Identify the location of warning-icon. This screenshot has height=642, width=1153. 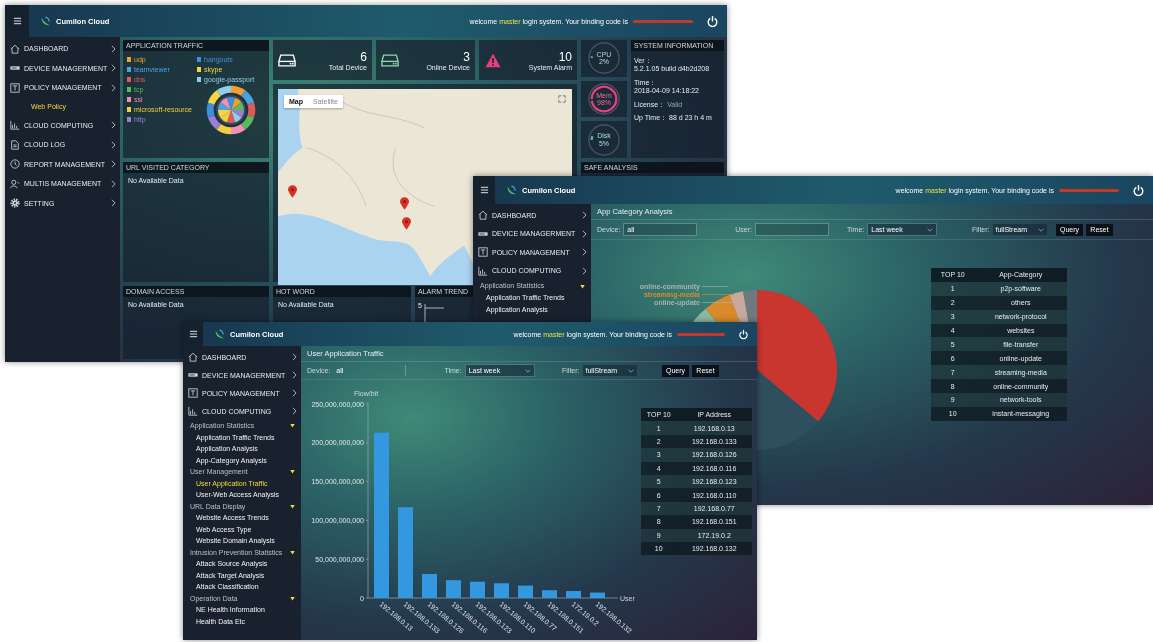
(493, 60).